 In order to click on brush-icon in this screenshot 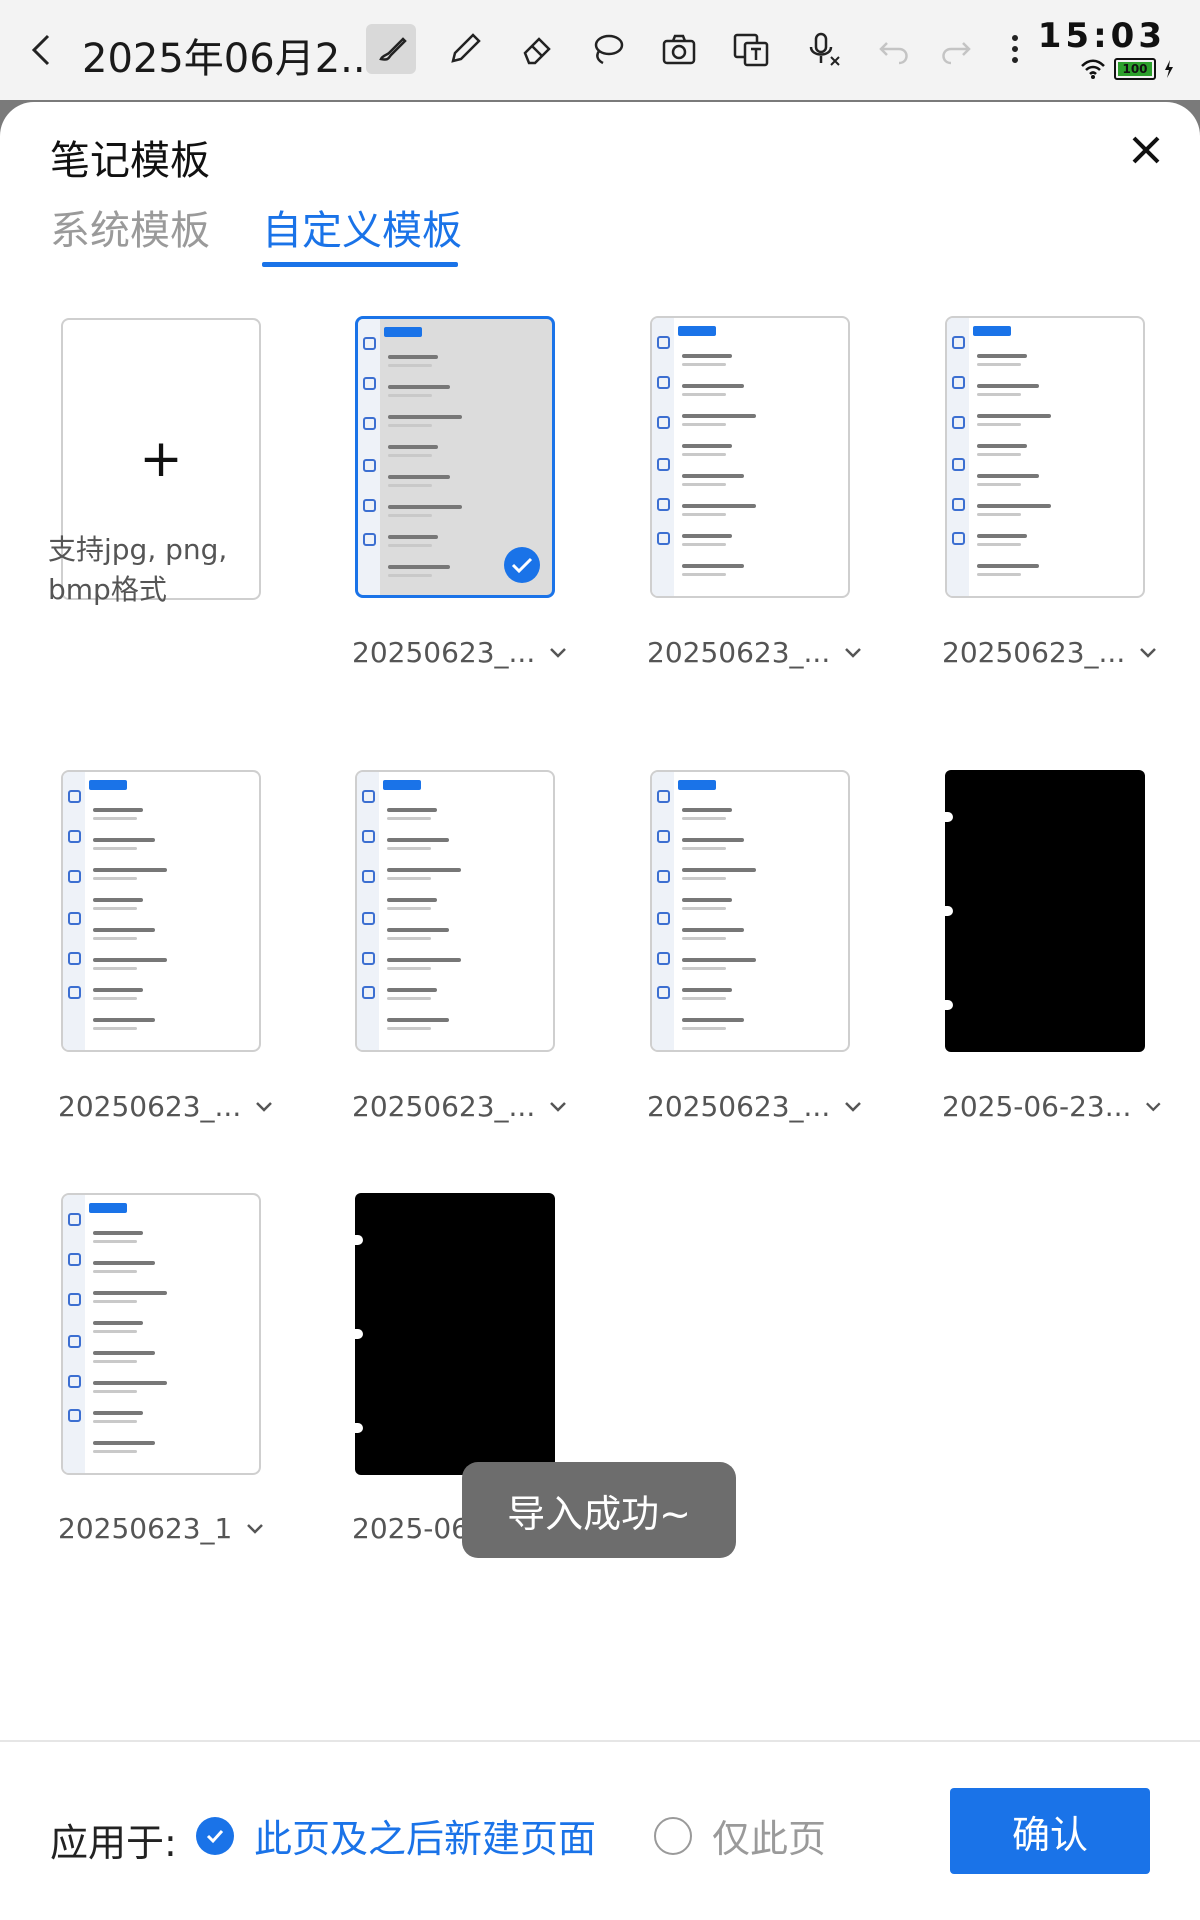, I will do `click(391, 49)`.